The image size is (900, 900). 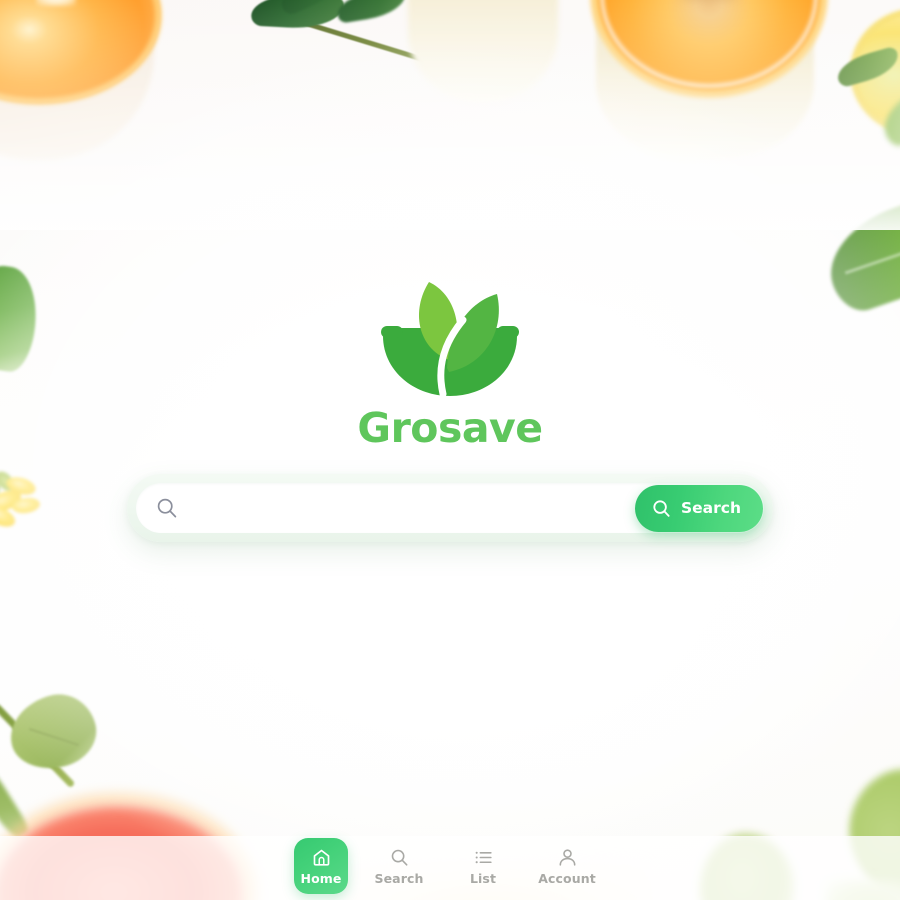 I want to click on account-icon, so click(x=567, y=857).